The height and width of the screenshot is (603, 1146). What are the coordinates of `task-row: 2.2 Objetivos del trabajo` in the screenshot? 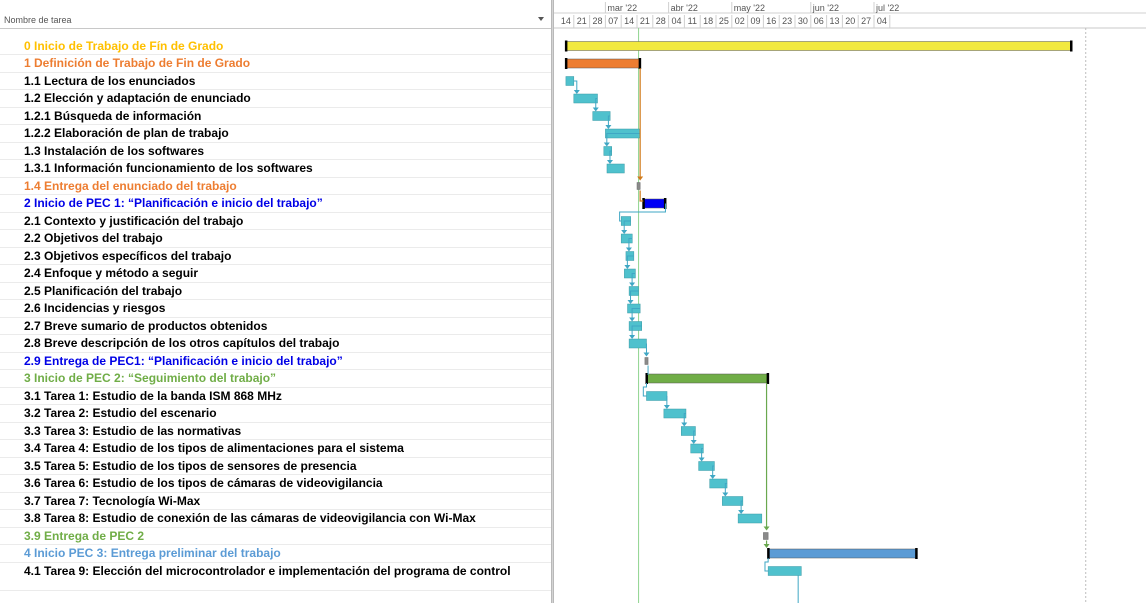 It's located at (275, 239).